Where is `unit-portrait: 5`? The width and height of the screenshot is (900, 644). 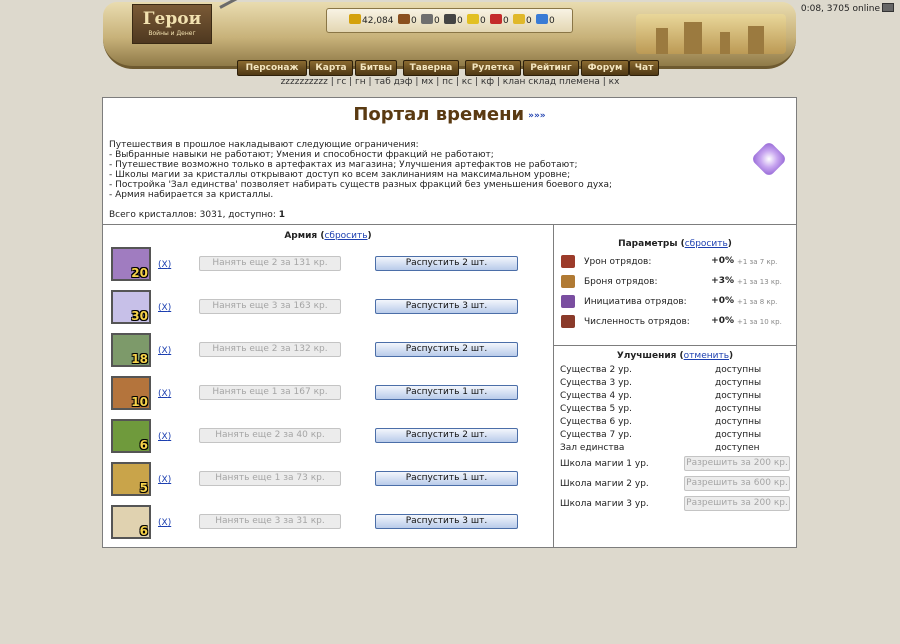
unit-portrait: 5 is located at coordinates (131, 479).